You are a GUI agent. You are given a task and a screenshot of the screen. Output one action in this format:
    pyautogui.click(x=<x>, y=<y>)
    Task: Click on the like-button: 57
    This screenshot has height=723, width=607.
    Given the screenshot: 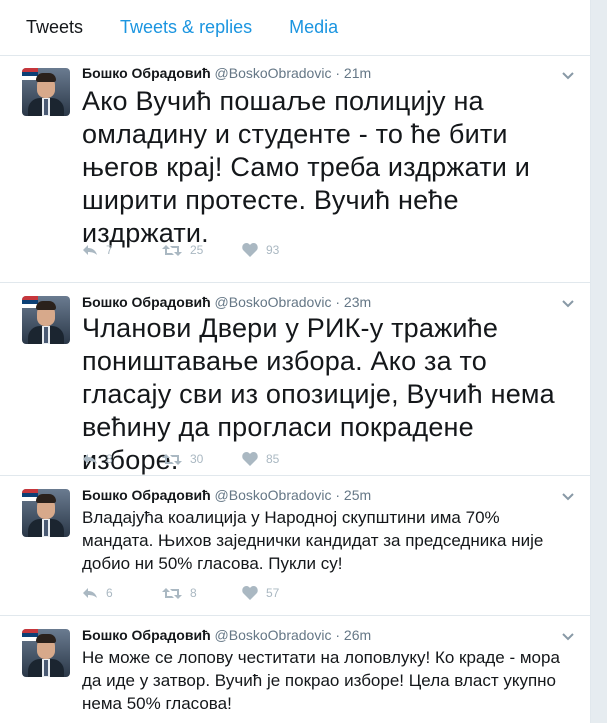 What is the action you would take?
    pyautogui.click(x=282, y=593)
    